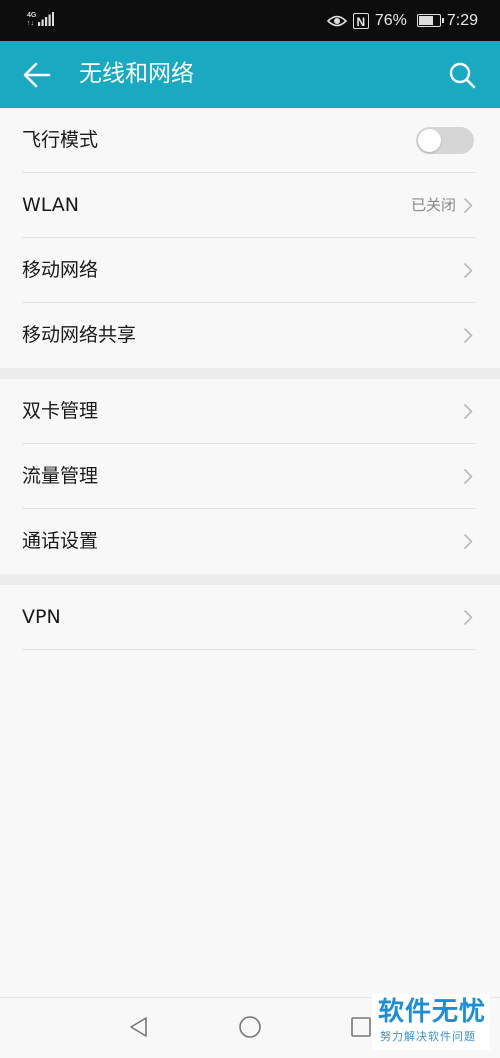 The height and width of the screenshot is (1058, 500). I want to click on nav-recent-icon, so click(361, 1027).